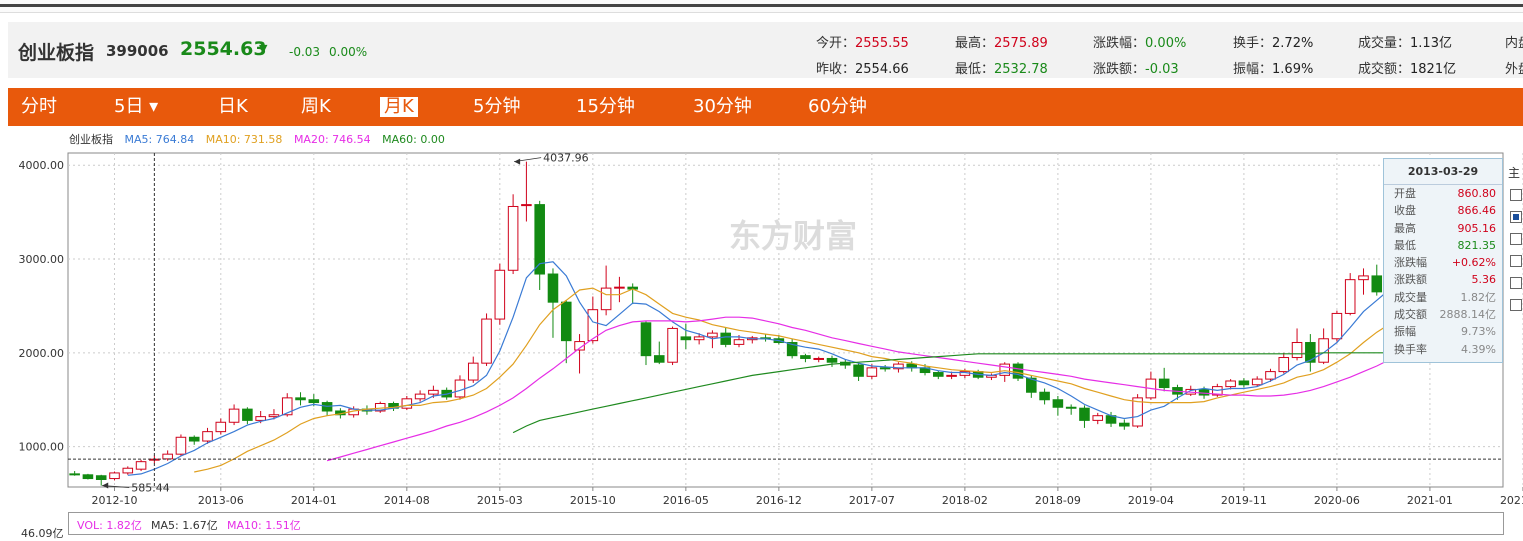  Describe the element at coordinates (1484, 280) in the screenshot. I see `info-value: 5.36` at that location.